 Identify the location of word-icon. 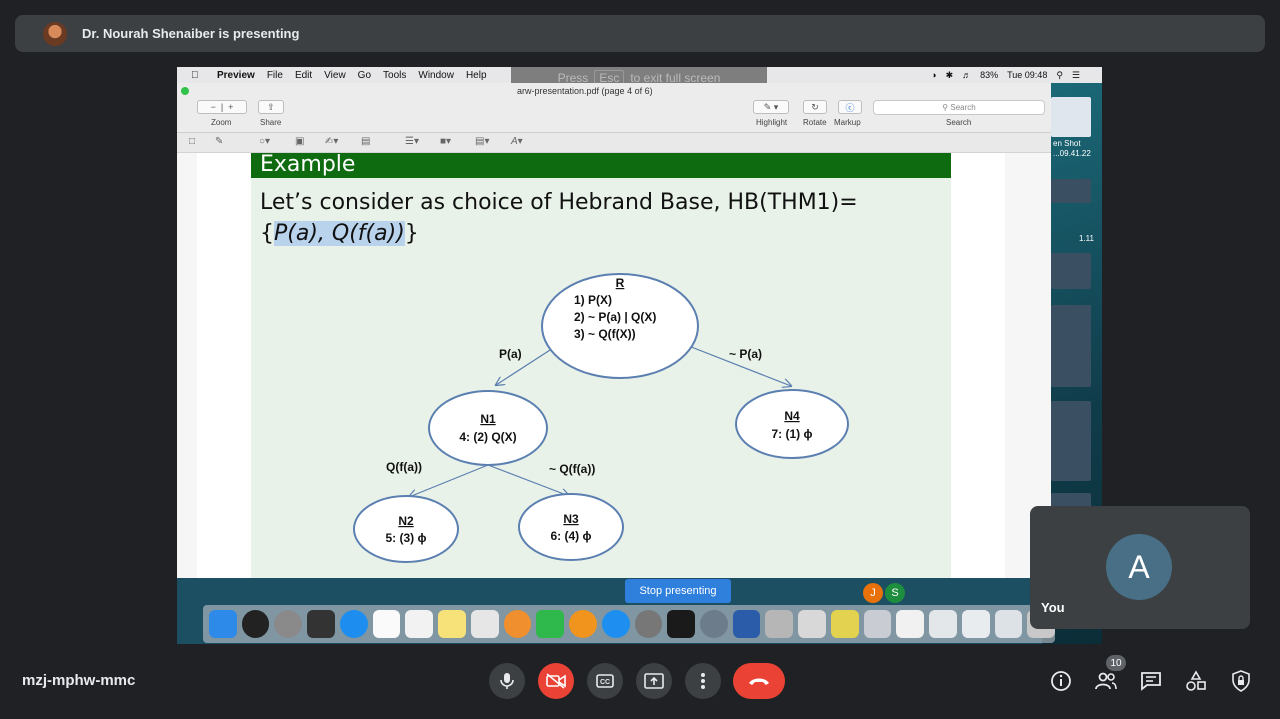
(746, 624).